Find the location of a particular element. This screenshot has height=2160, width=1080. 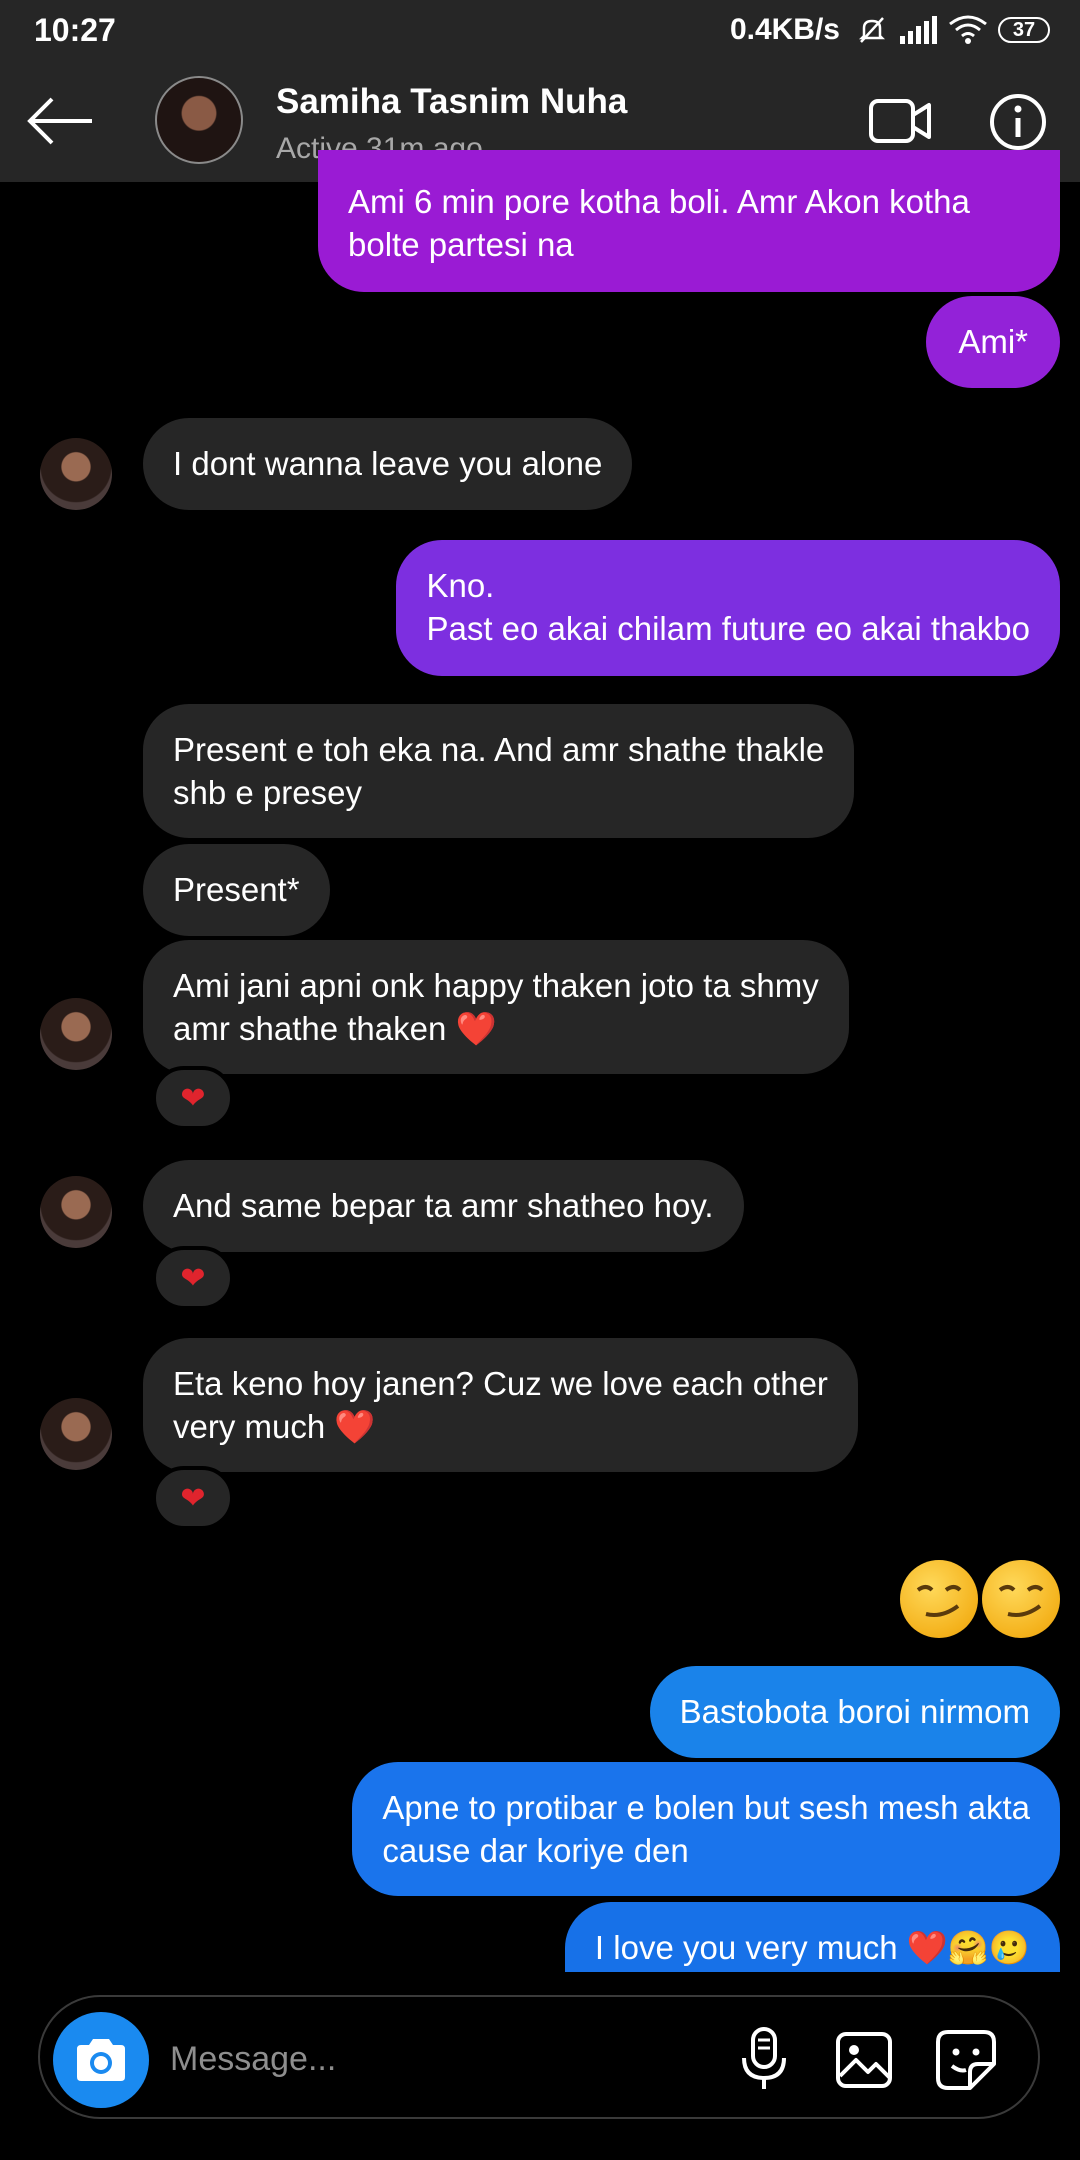

camera-button is located at coordinates (101, 2060).